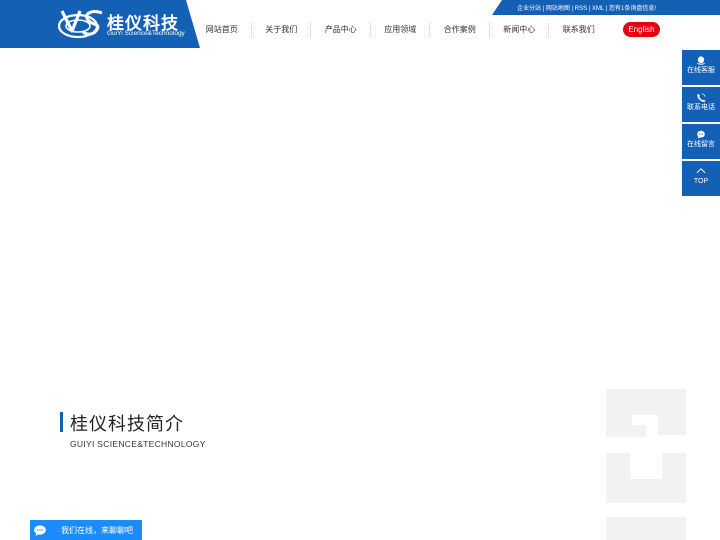 The image size is (720, 540). What do you see at coordinates (222, 30) in the screenshot?
I see `nav-item-home: 网站首页` at bounding box center [222, 30].